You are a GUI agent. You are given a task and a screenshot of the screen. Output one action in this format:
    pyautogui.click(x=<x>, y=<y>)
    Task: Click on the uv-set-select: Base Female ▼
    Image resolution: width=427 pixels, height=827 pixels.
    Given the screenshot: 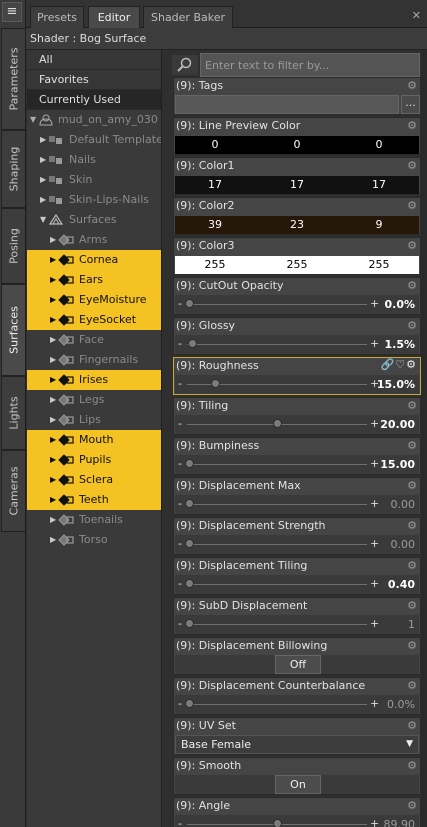 What is the action you would take?
    pyautogui.click(x=297, y=744)
    